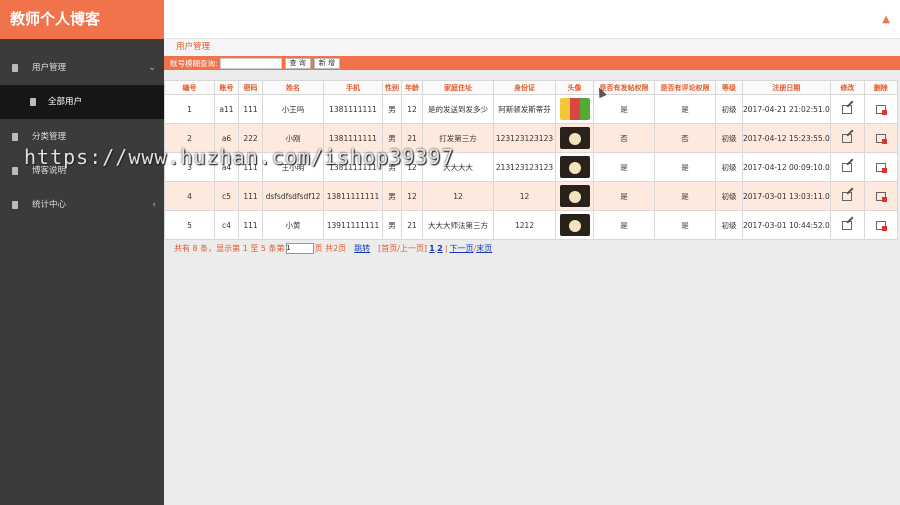 The image size is (900, 505). I want to click on column-header: 删除, so click(880, 87).